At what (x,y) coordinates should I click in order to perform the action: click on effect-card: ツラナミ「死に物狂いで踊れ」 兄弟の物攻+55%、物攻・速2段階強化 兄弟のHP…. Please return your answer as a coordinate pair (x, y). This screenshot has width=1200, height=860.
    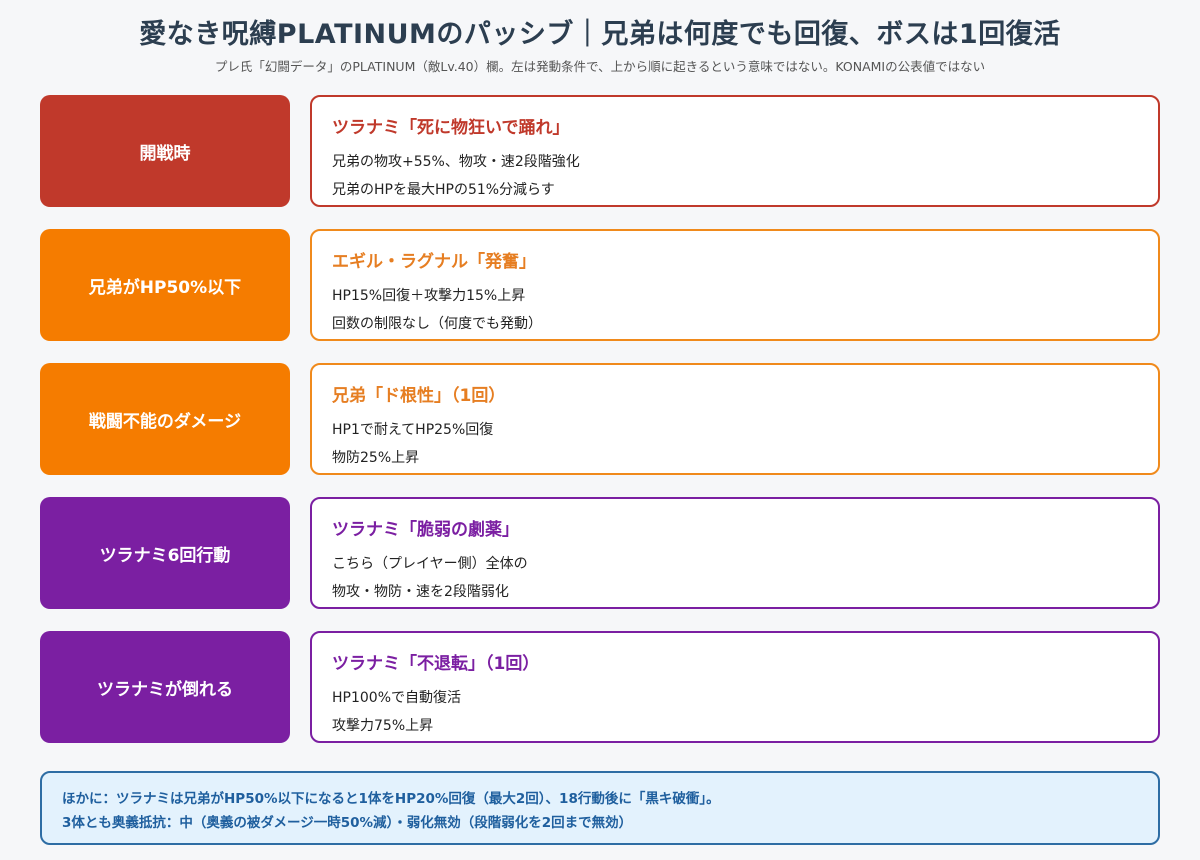
    Looking at the image, I should click on (735, 151).